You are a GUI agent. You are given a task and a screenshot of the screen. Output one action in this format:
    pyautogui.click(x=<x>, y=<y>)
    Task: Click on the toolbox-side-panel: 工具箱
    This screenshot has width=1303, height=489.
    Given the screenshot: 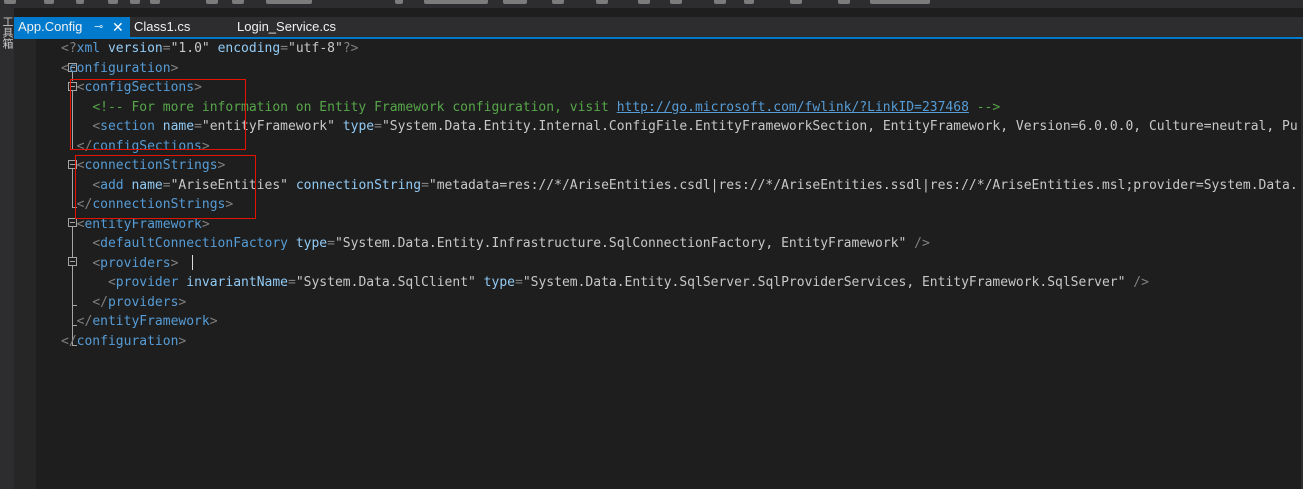 What is the action you would take?
    pyautogui.click(x=7, y=248)
    